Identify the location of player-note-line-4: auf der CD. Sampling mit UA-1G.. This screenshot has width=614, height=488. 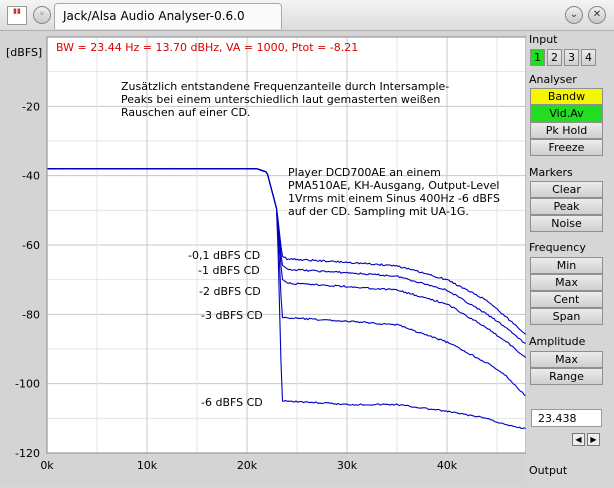
(378, 211).